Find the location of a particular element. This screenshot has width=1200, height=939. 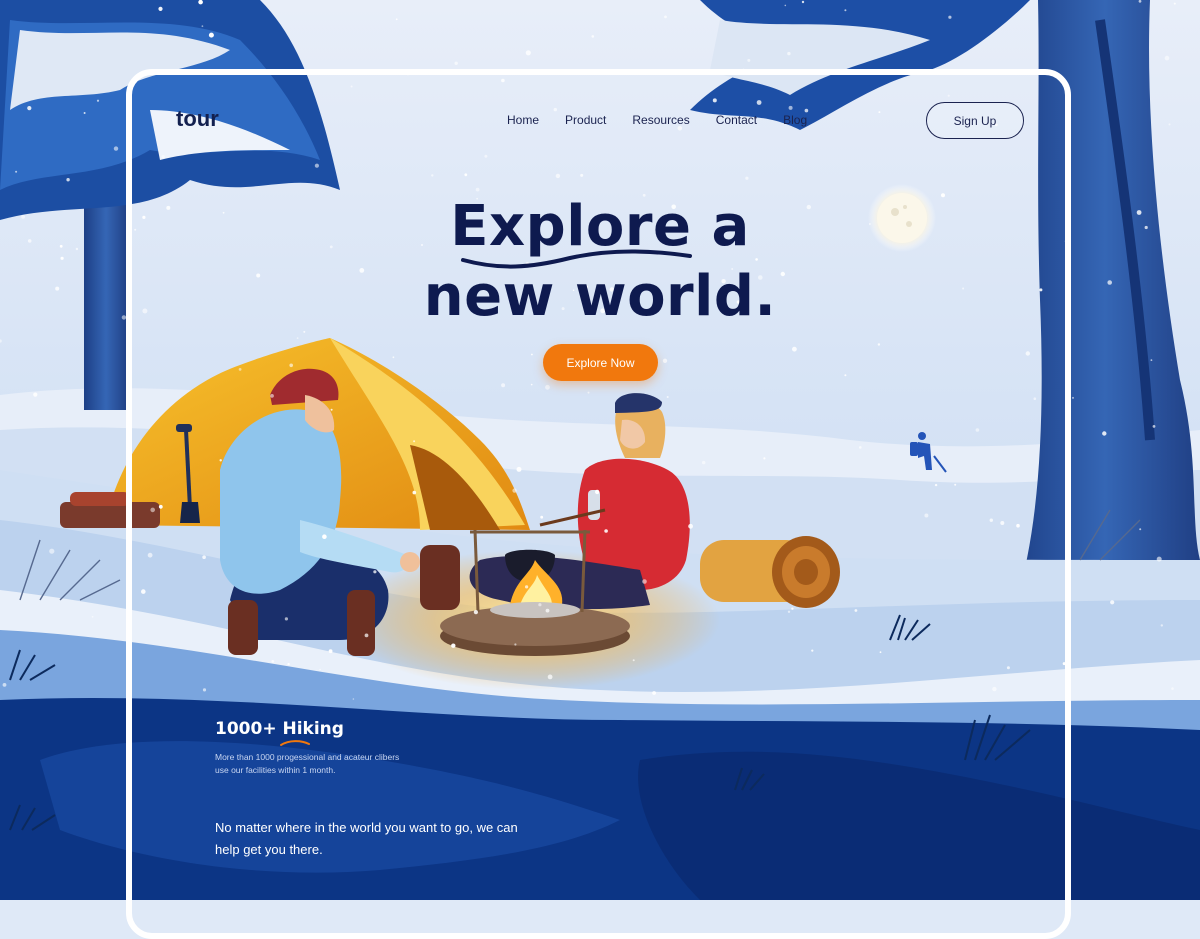

sign-up-button: Sign Up is located at coordinates (975, 120).